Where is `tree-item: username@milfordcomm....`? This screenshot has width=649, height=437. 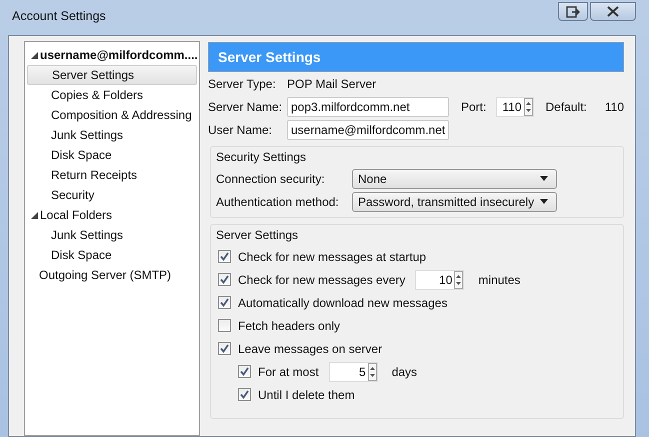 tree-item: username@milfordcomm.... is located at coordinates (112, 55).